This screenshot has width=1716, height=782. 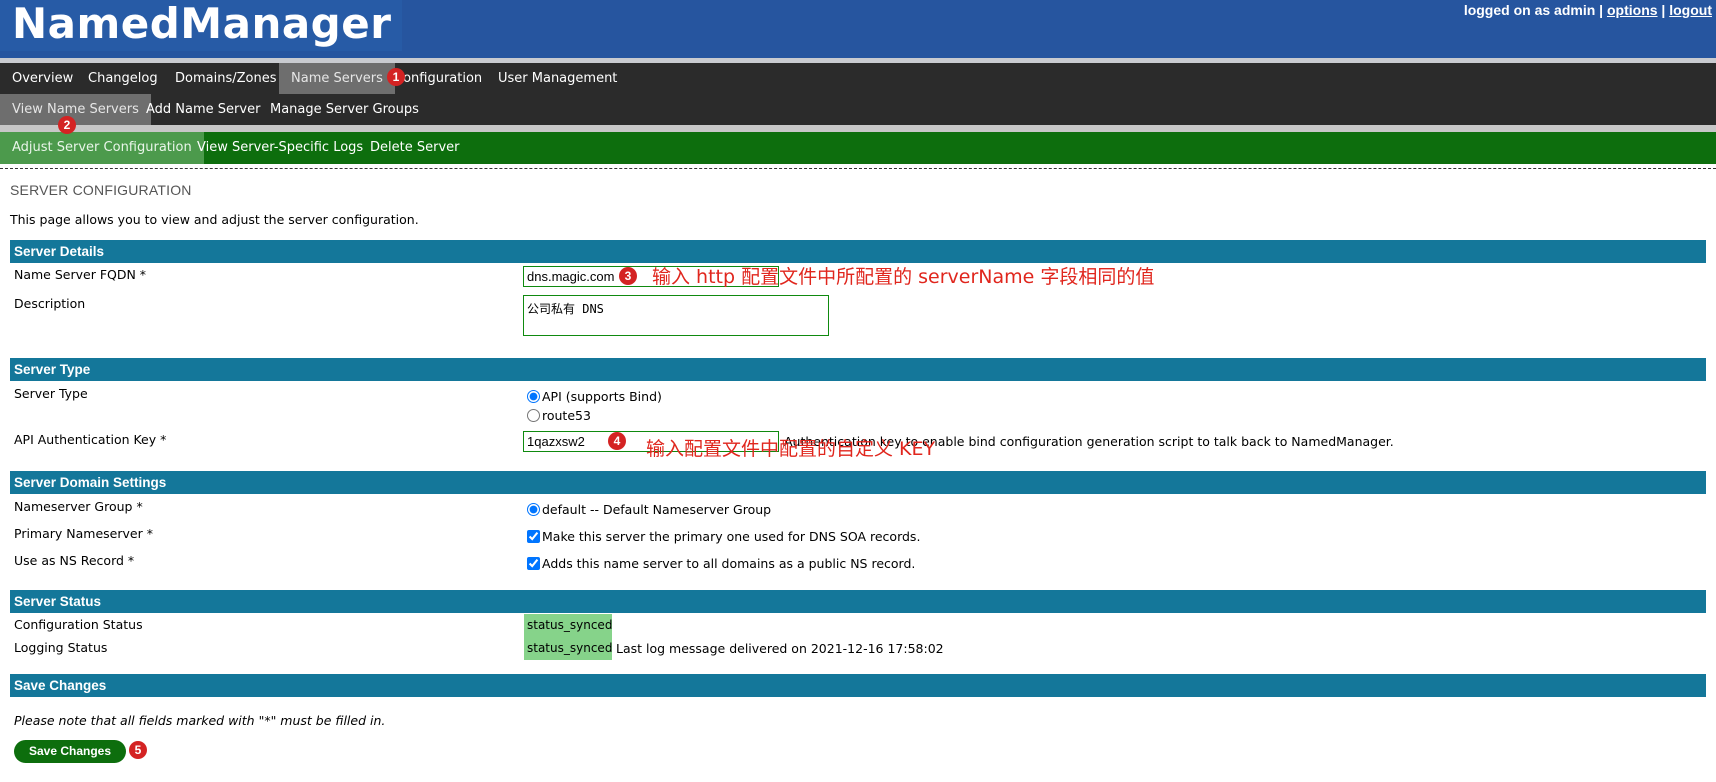 What do you see at coordinates (617, 441) in the screenshot?
I see `annotation-badge-4: 4` at bounding box center [617, 441].